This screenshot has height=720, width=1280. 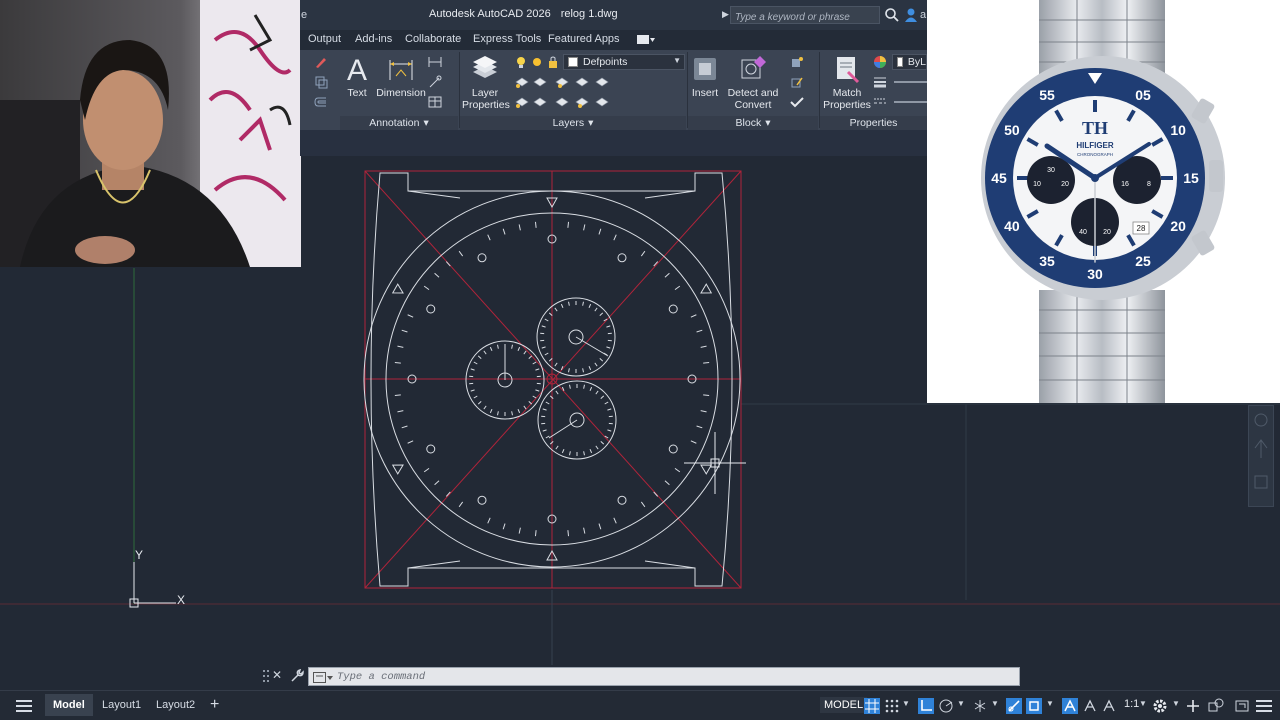 What do you see at coordinates (980, 706) in the screenshot?
I see `isodraft-icon` at bounding box center [980, 706].